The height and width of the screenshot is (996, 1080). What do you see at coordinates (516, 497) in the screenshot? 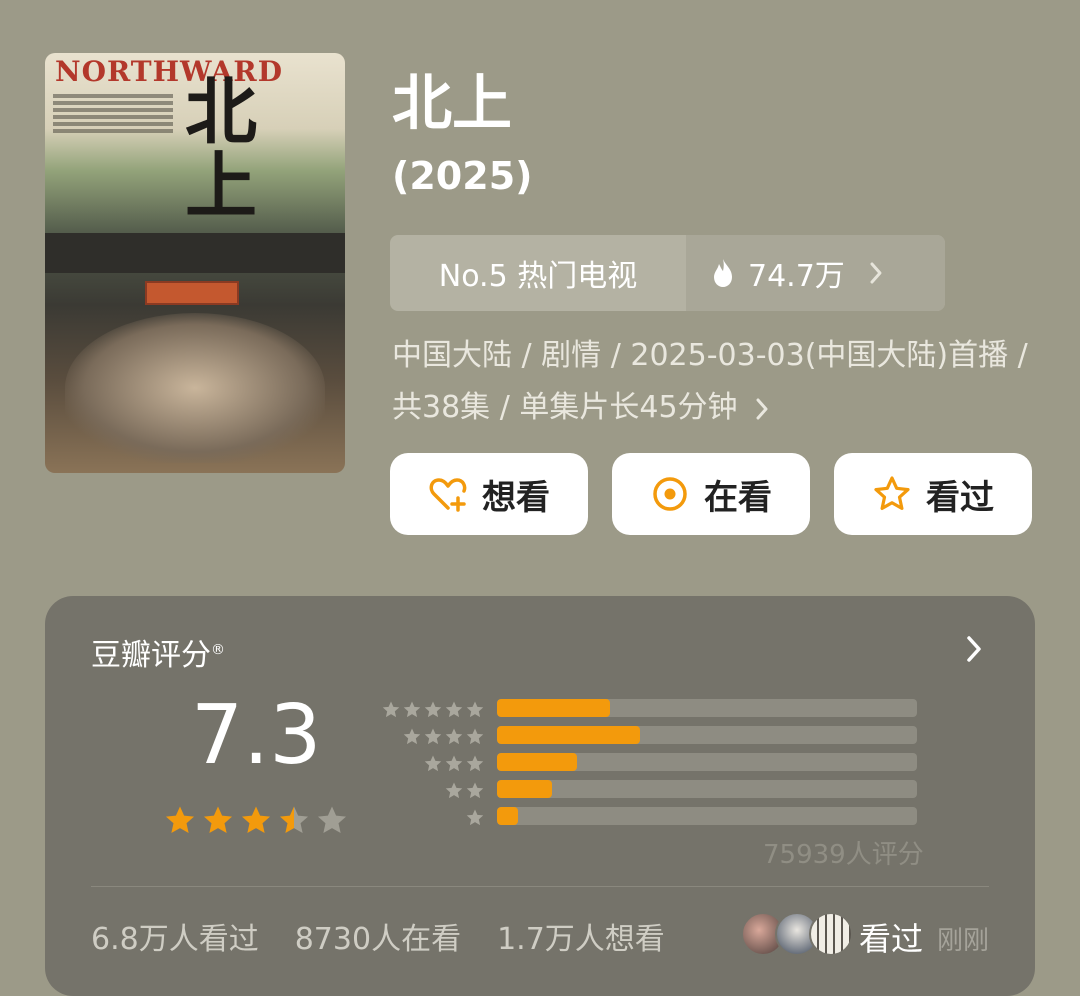
I see `want-label: 想看` at bounding box center [516, 497].